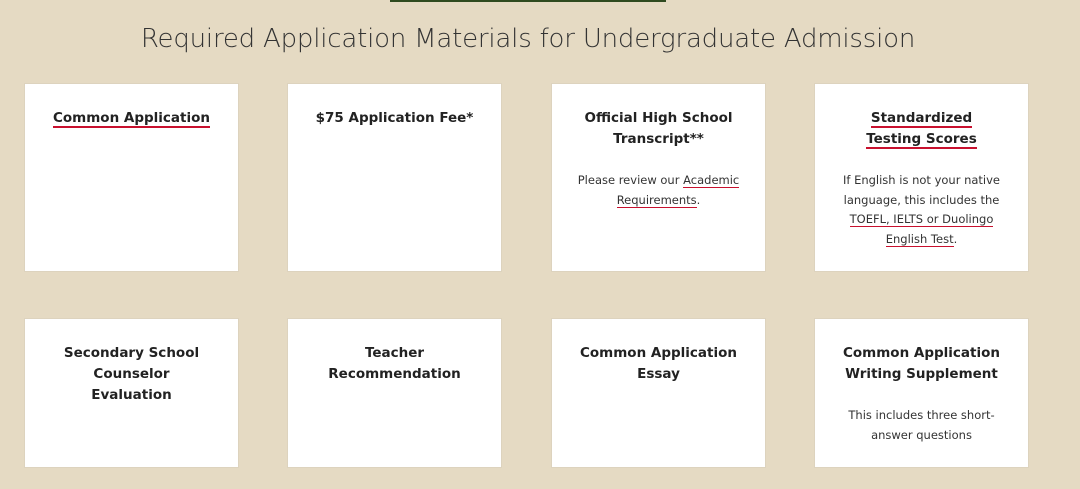  What do you see at coordinates (921, 229) in the screenshot?
I see `english-tests-link: TOEFL, IELTS or Duolingo English Test` at bounding box center [921, 229].